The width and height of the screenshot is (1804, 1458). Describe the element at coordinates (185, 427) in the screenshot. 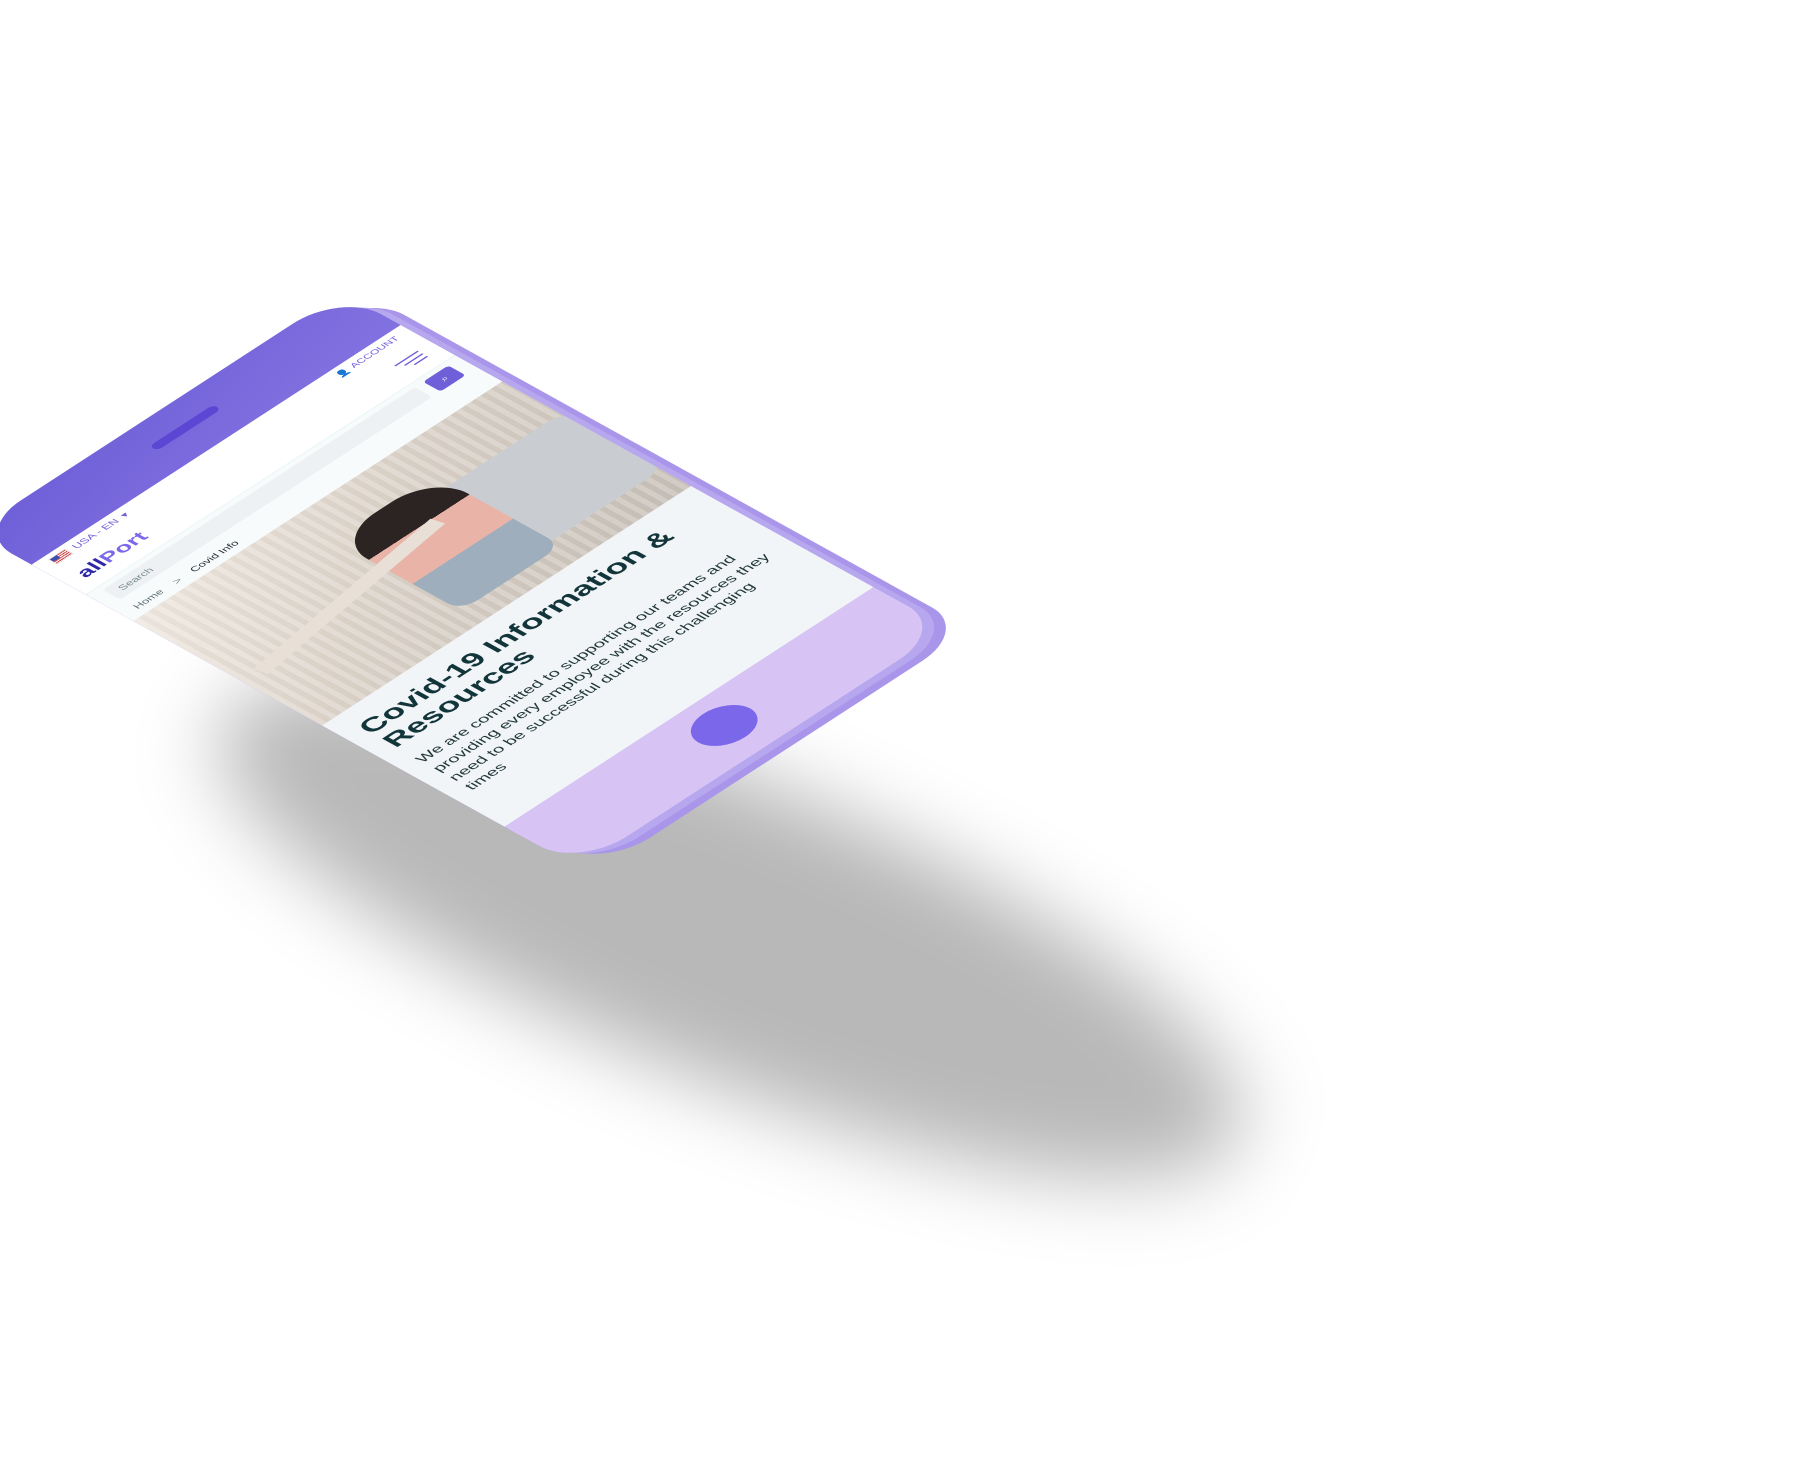

I see `speaker-grille` at that location.